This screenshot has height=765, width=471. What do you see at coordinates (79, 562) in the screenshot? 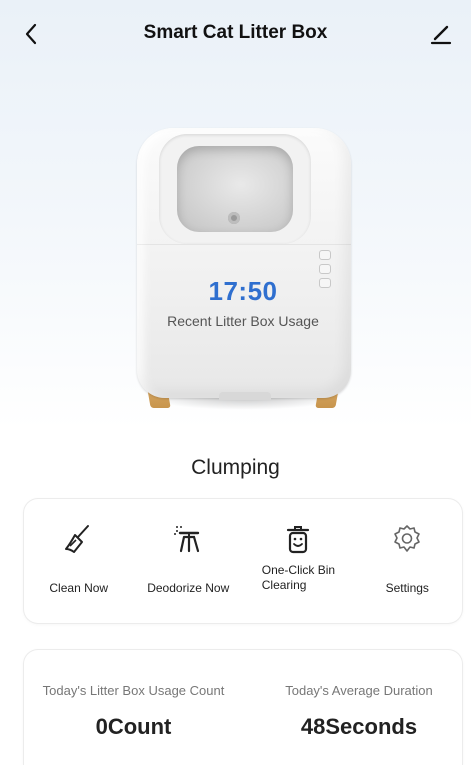
I see `clean-now-button: Clean Now` at bounding box center [79, 562].